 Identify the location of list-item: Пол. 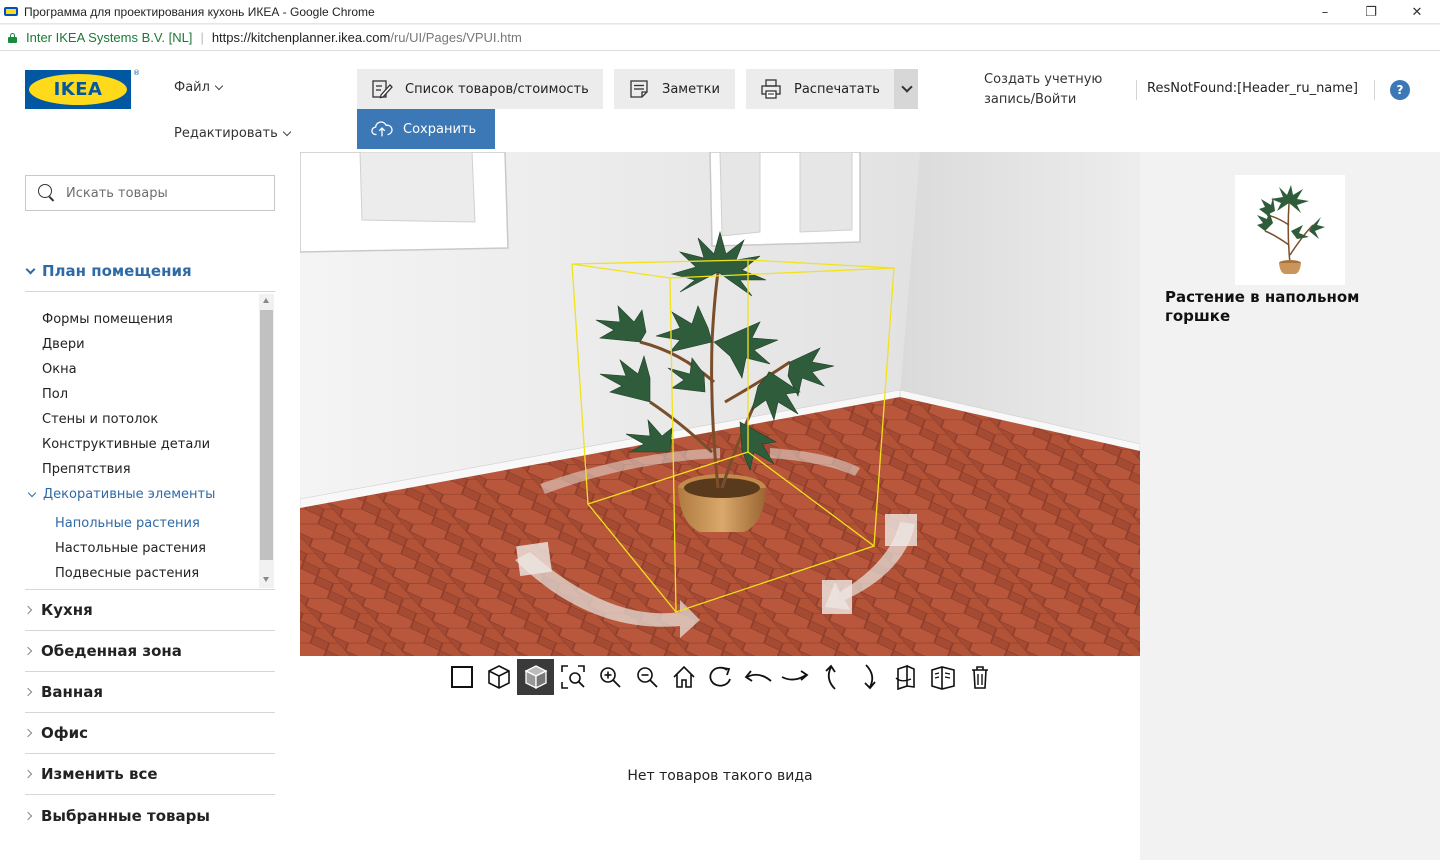
(55, 394).